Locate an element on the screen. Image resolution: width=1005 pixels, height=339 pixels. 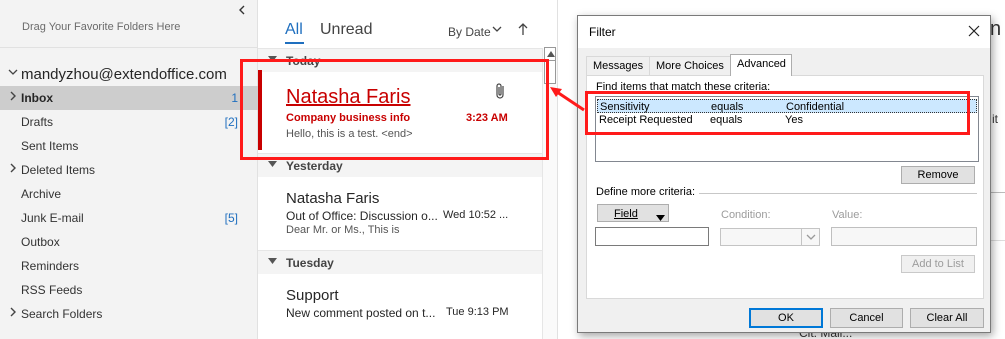
cancel-button: Cancel is located at coordinates (866, 318).